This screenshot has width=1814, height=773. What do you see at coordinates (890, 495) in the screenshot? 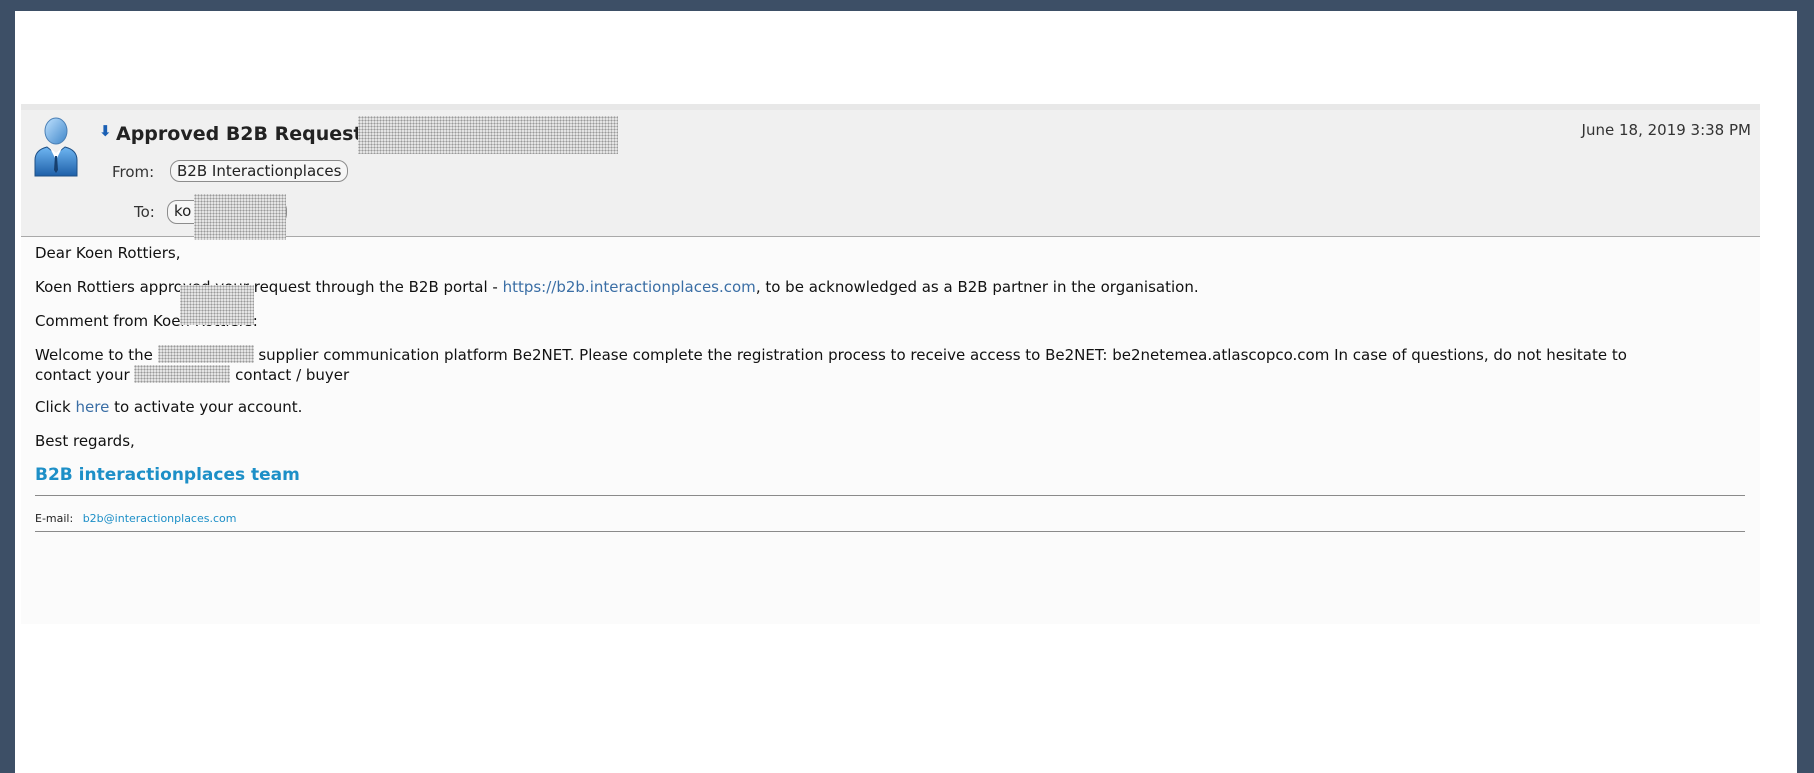
I see `signature-divider-top` at bounding box center [890, 495].